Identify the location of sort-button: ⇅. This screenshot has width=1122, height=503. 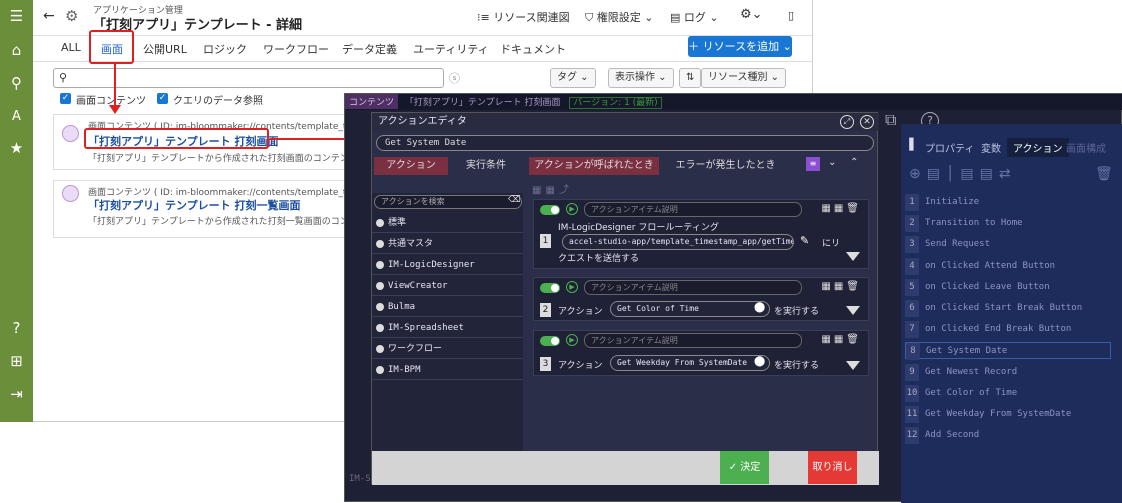
(690, 78).